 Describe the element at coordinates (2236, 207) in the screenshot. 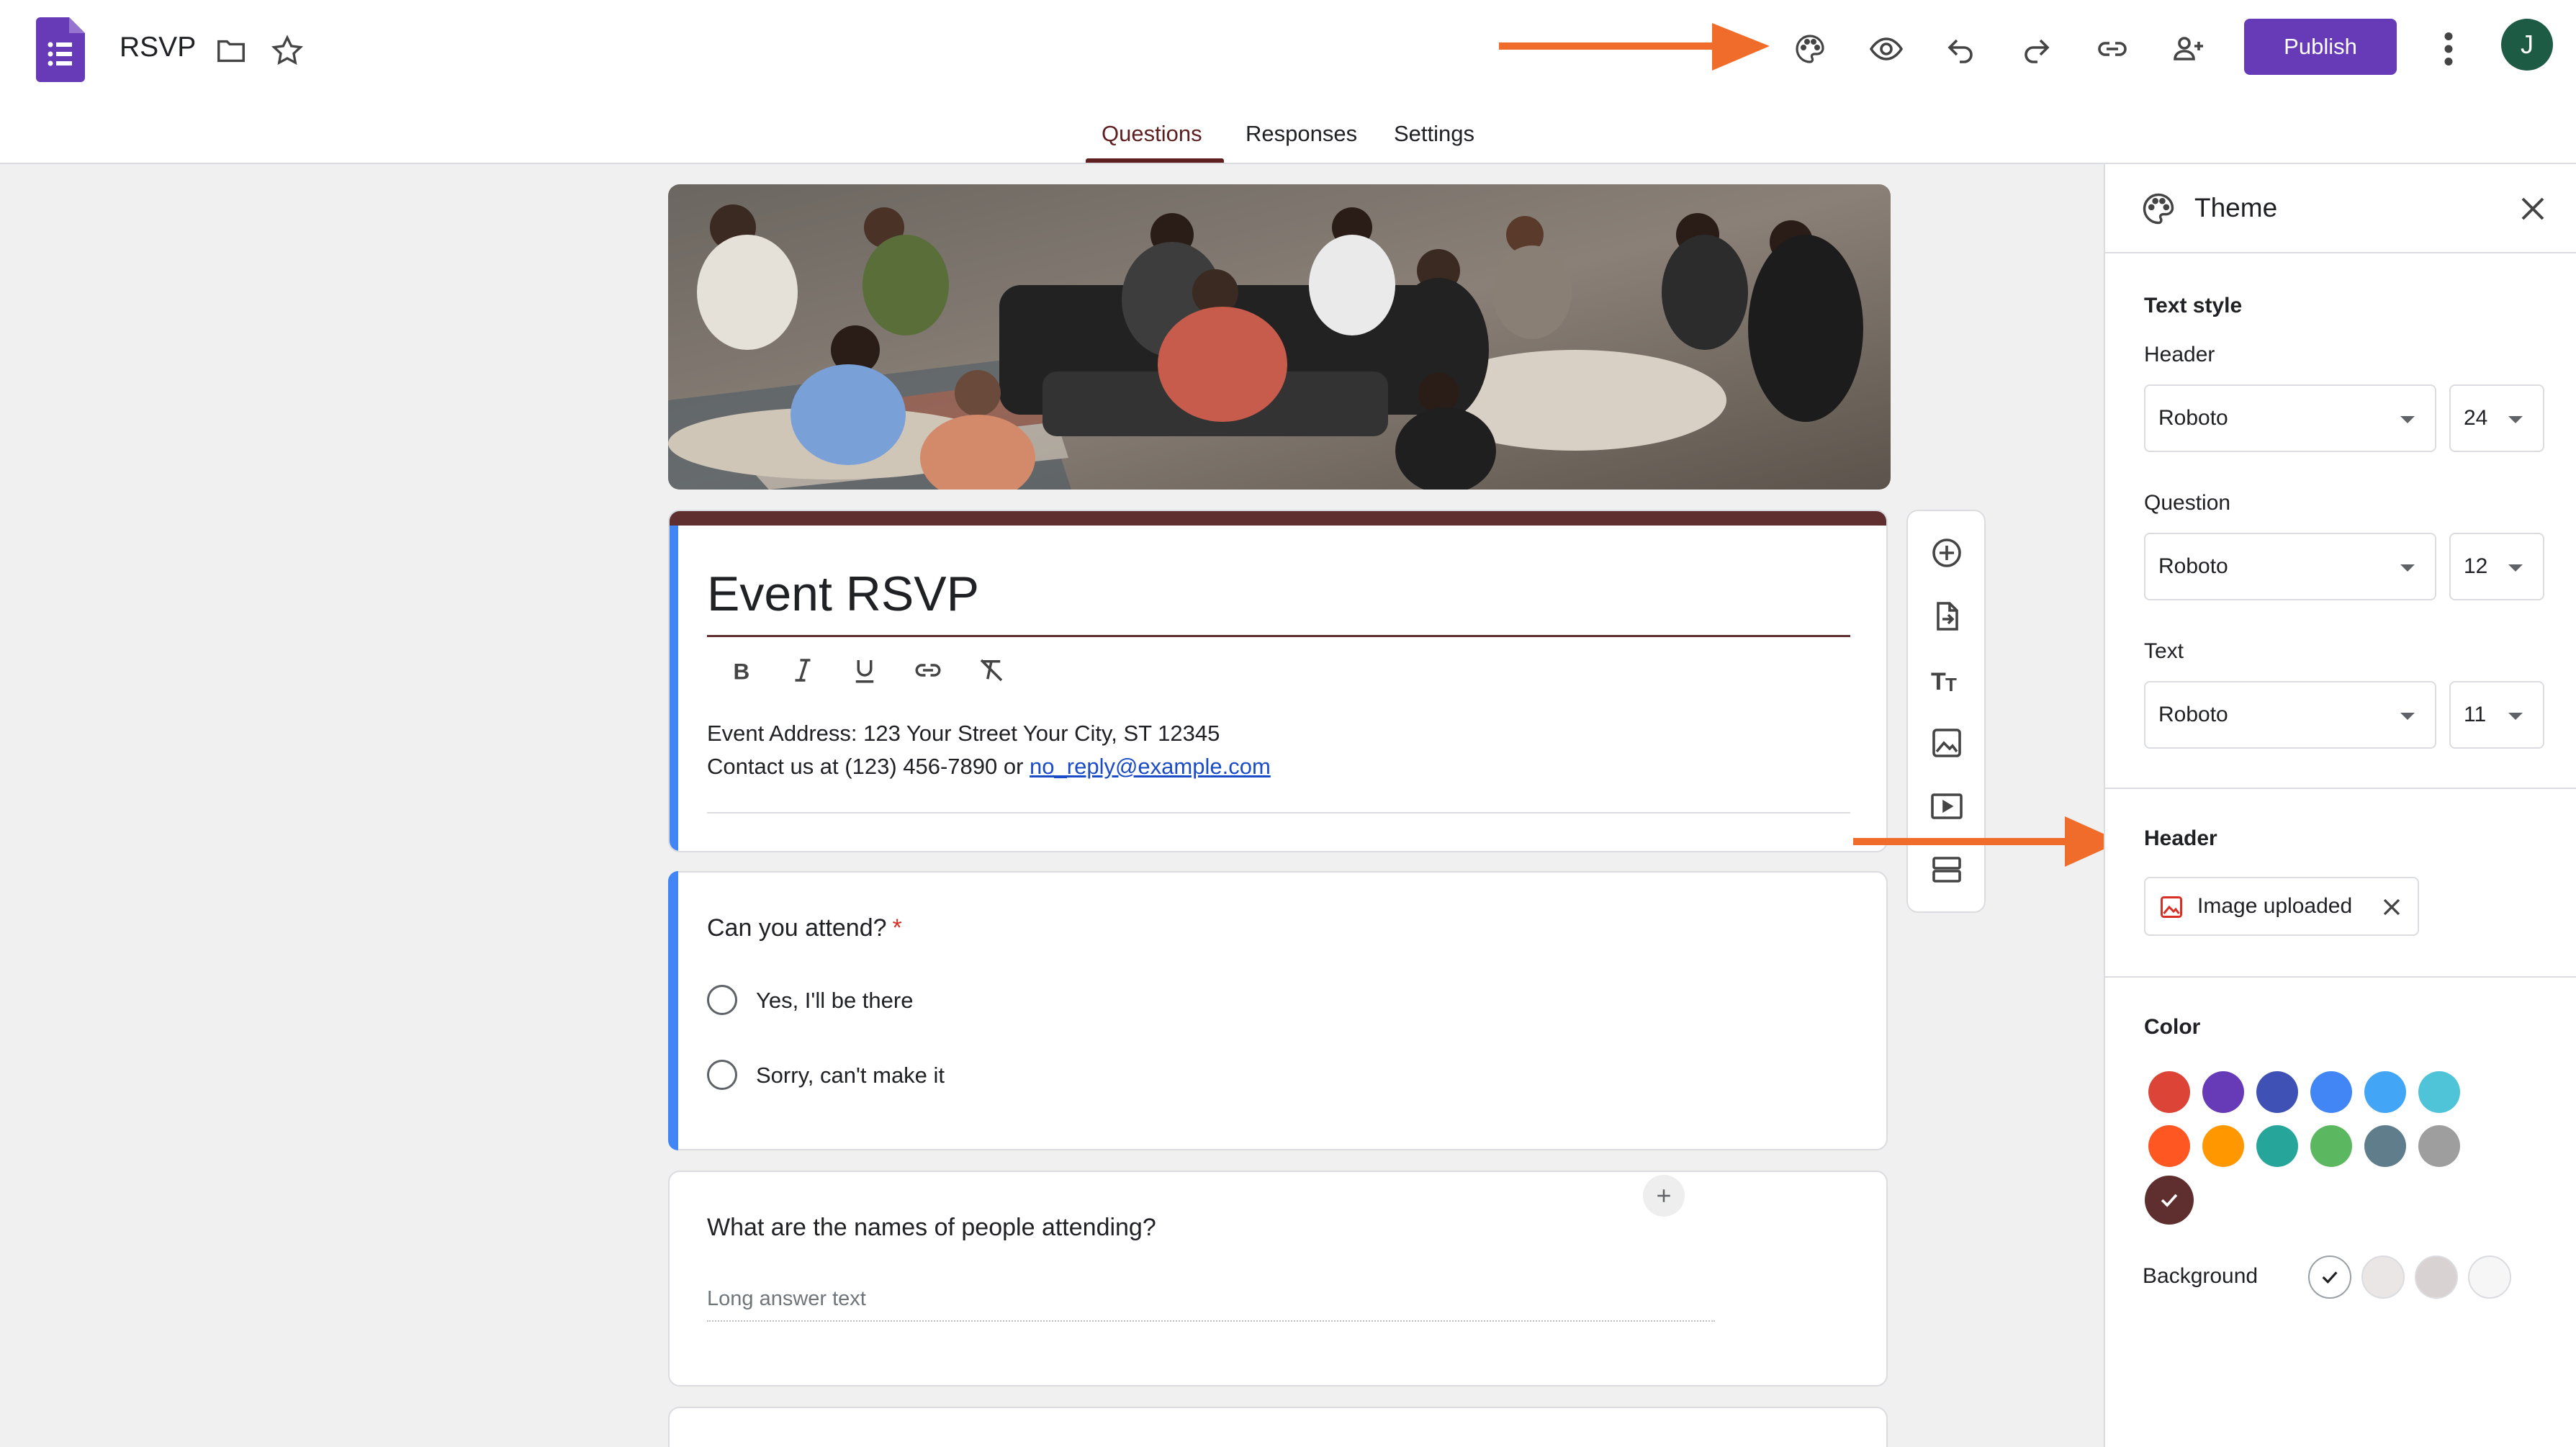

I see `theme-panel-title: Theme` at that location.